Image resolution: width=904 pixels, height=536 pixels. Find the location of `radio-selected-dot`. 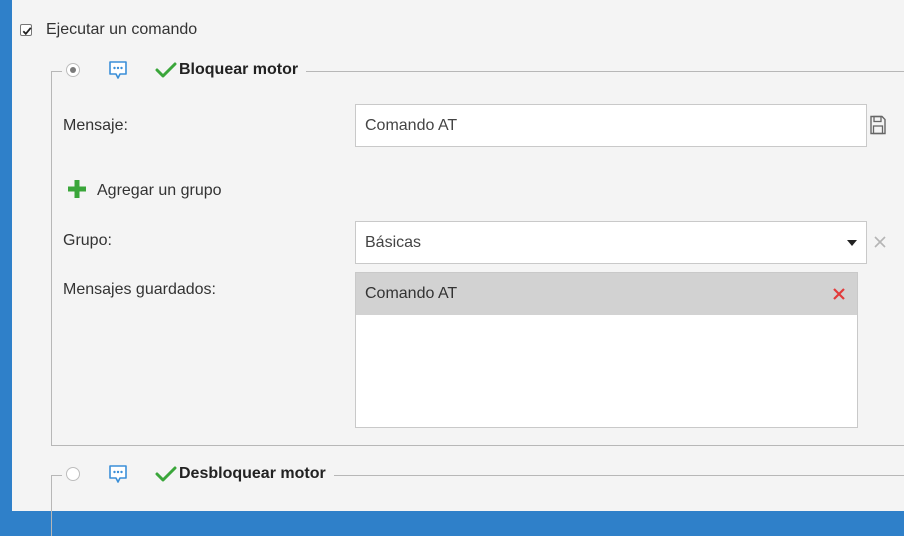

radio-selected-dot is located at coordinates (73, 70).